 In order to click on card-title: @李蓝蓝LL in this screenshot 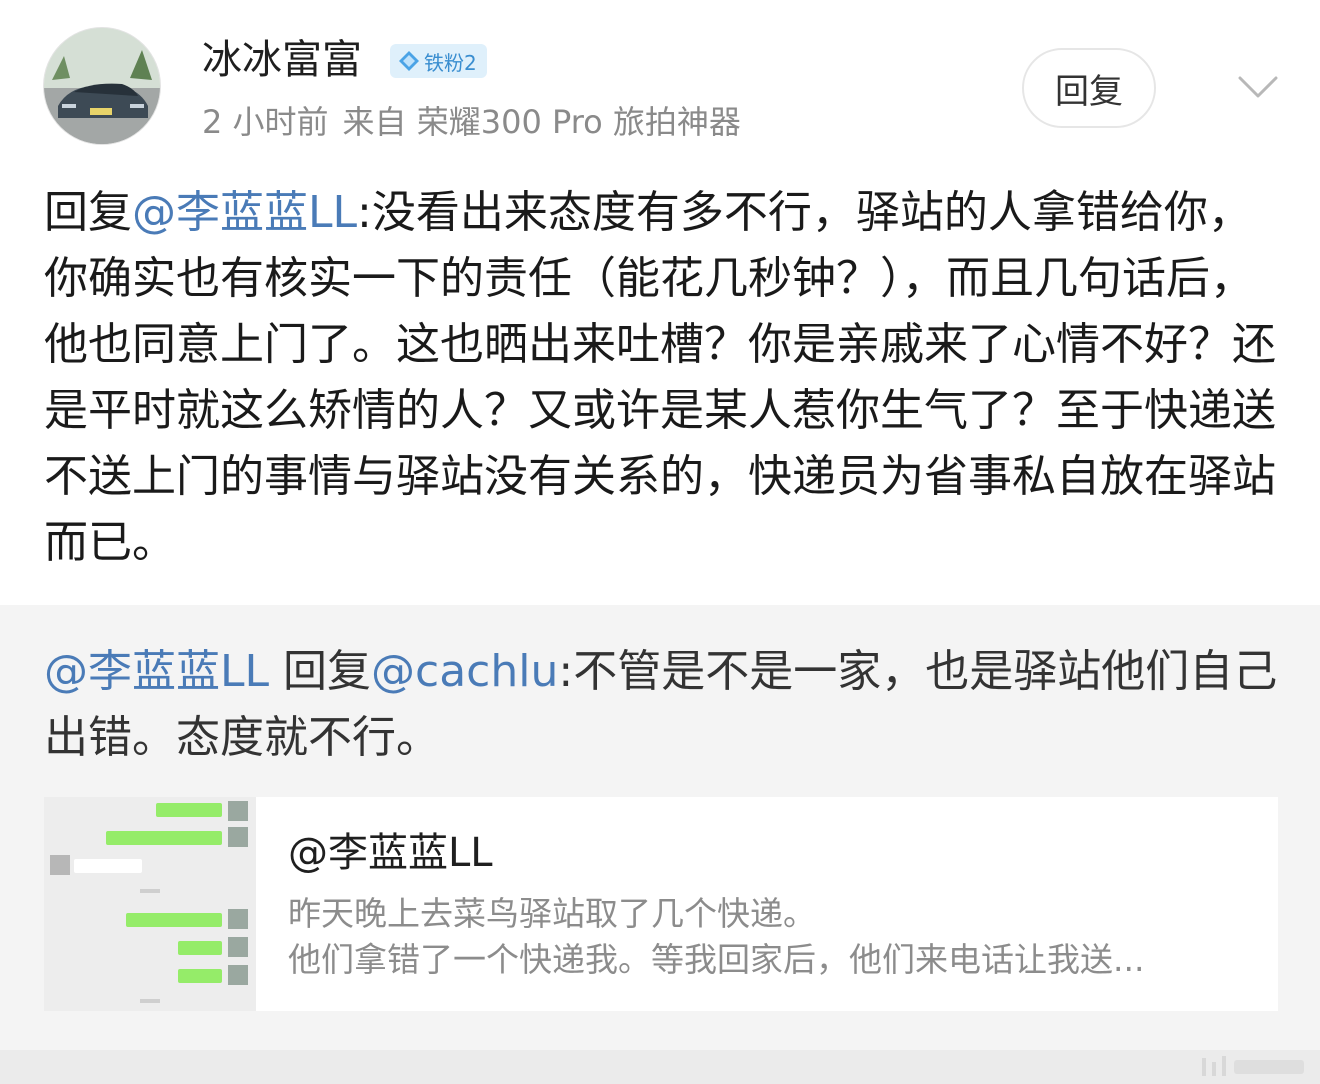, I will do `click(390, 853)`.